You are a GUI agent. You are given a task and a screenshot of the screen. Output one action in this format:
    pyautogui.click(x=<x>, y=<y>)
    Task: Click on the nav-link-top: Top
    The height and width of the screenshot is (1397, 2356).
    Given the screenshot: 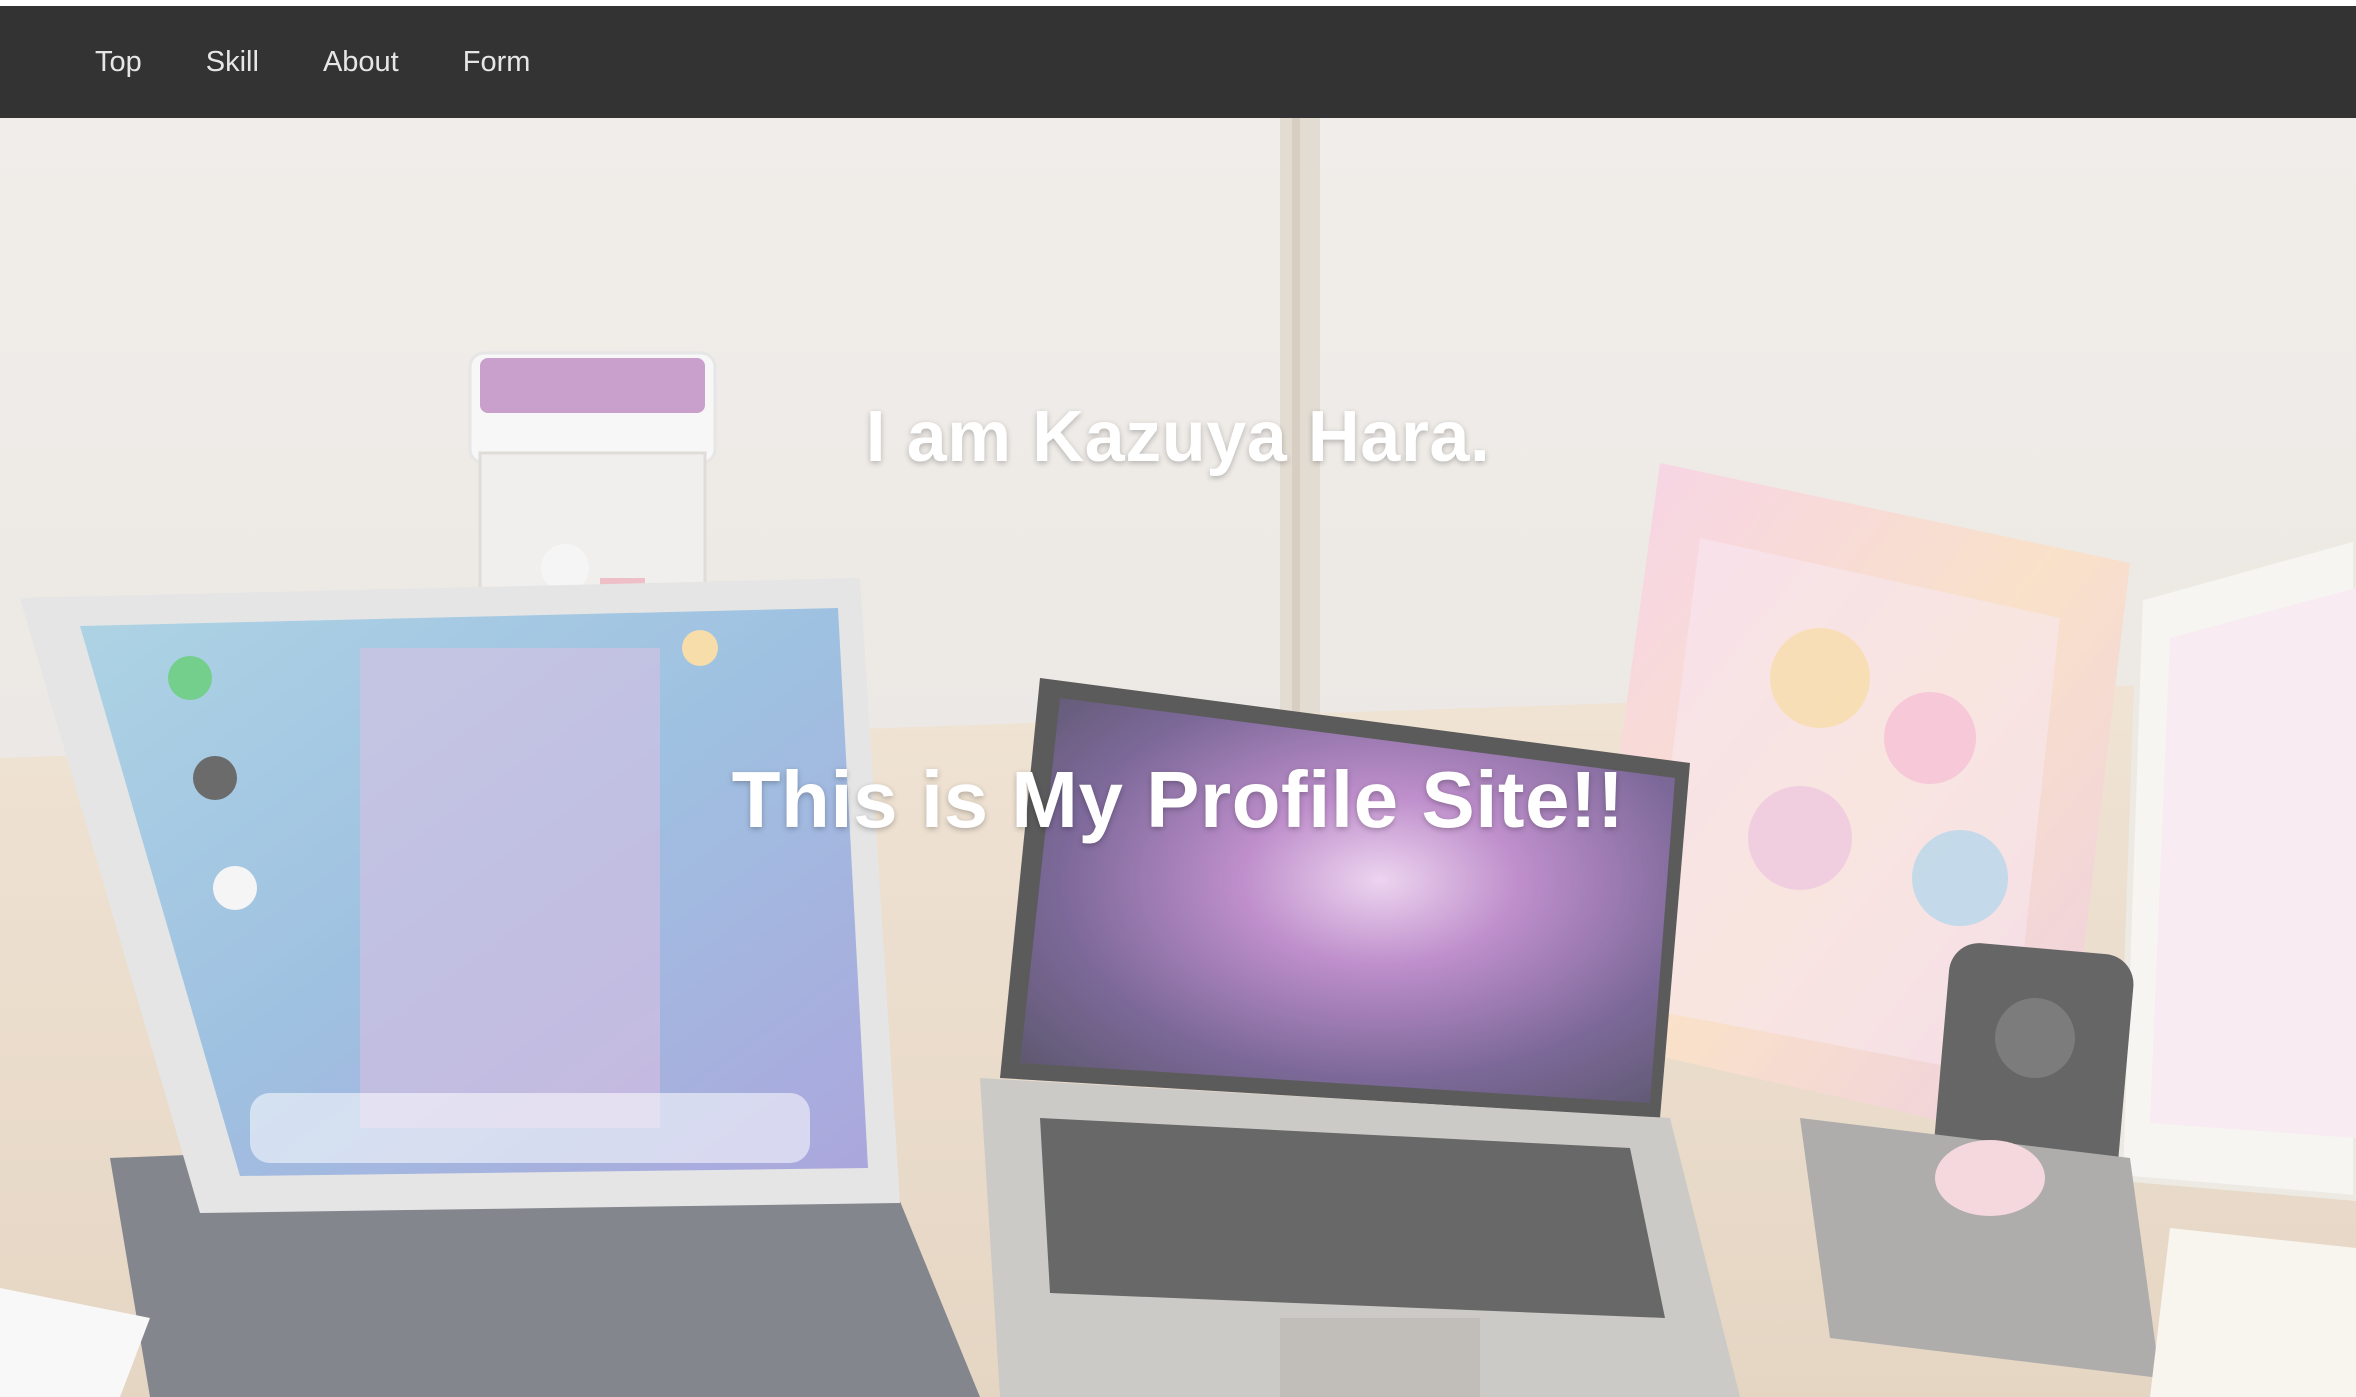 What is the action you would take?
    pyautogui.click(x=118, y=62)
    